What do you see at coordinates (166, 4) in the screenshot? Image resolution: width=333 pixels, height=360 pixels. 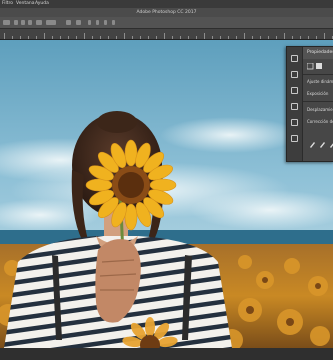 I see `menu-bar: Filtro Ventana Ayuda` at bounding box center [166, 4].